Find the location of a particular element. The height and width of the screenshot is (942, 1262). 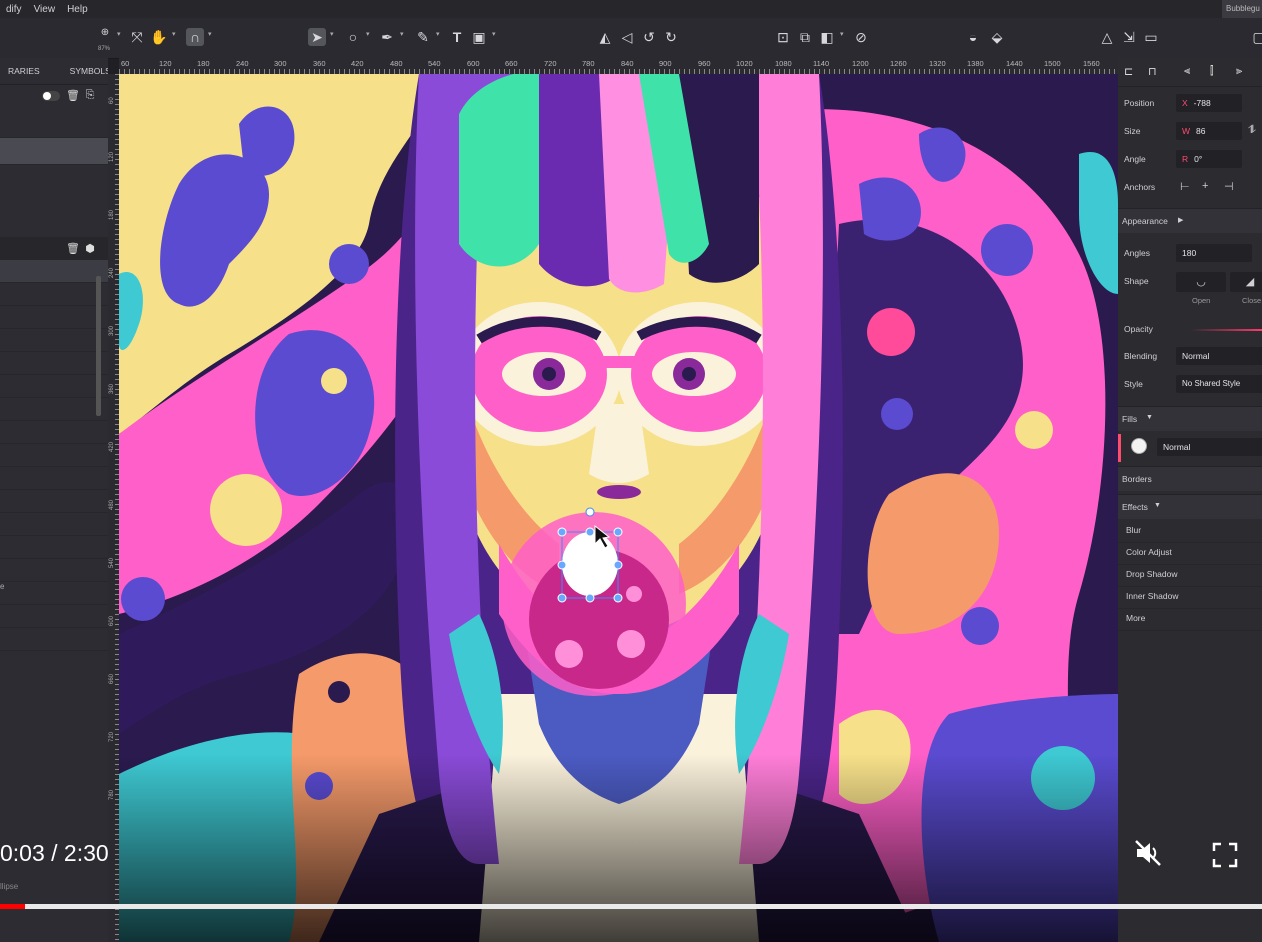

fit-icon: ⤧ is located at coordinates (137, 37).